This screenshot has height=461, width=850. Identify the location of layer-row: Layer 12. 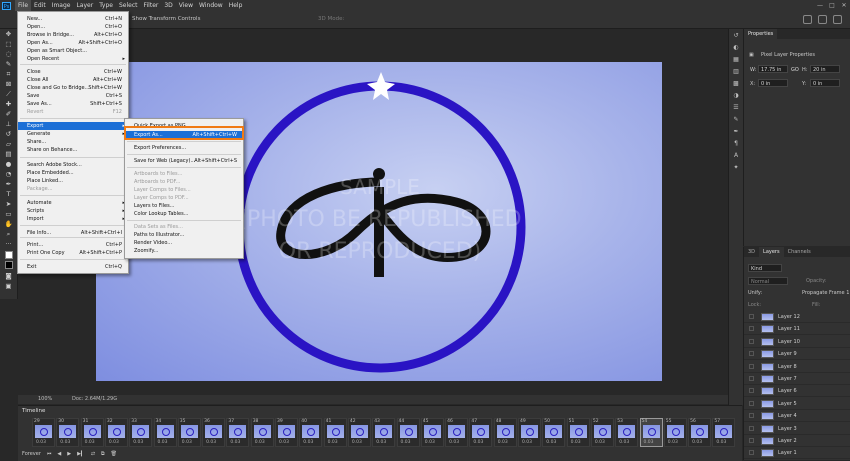
(797, 317).